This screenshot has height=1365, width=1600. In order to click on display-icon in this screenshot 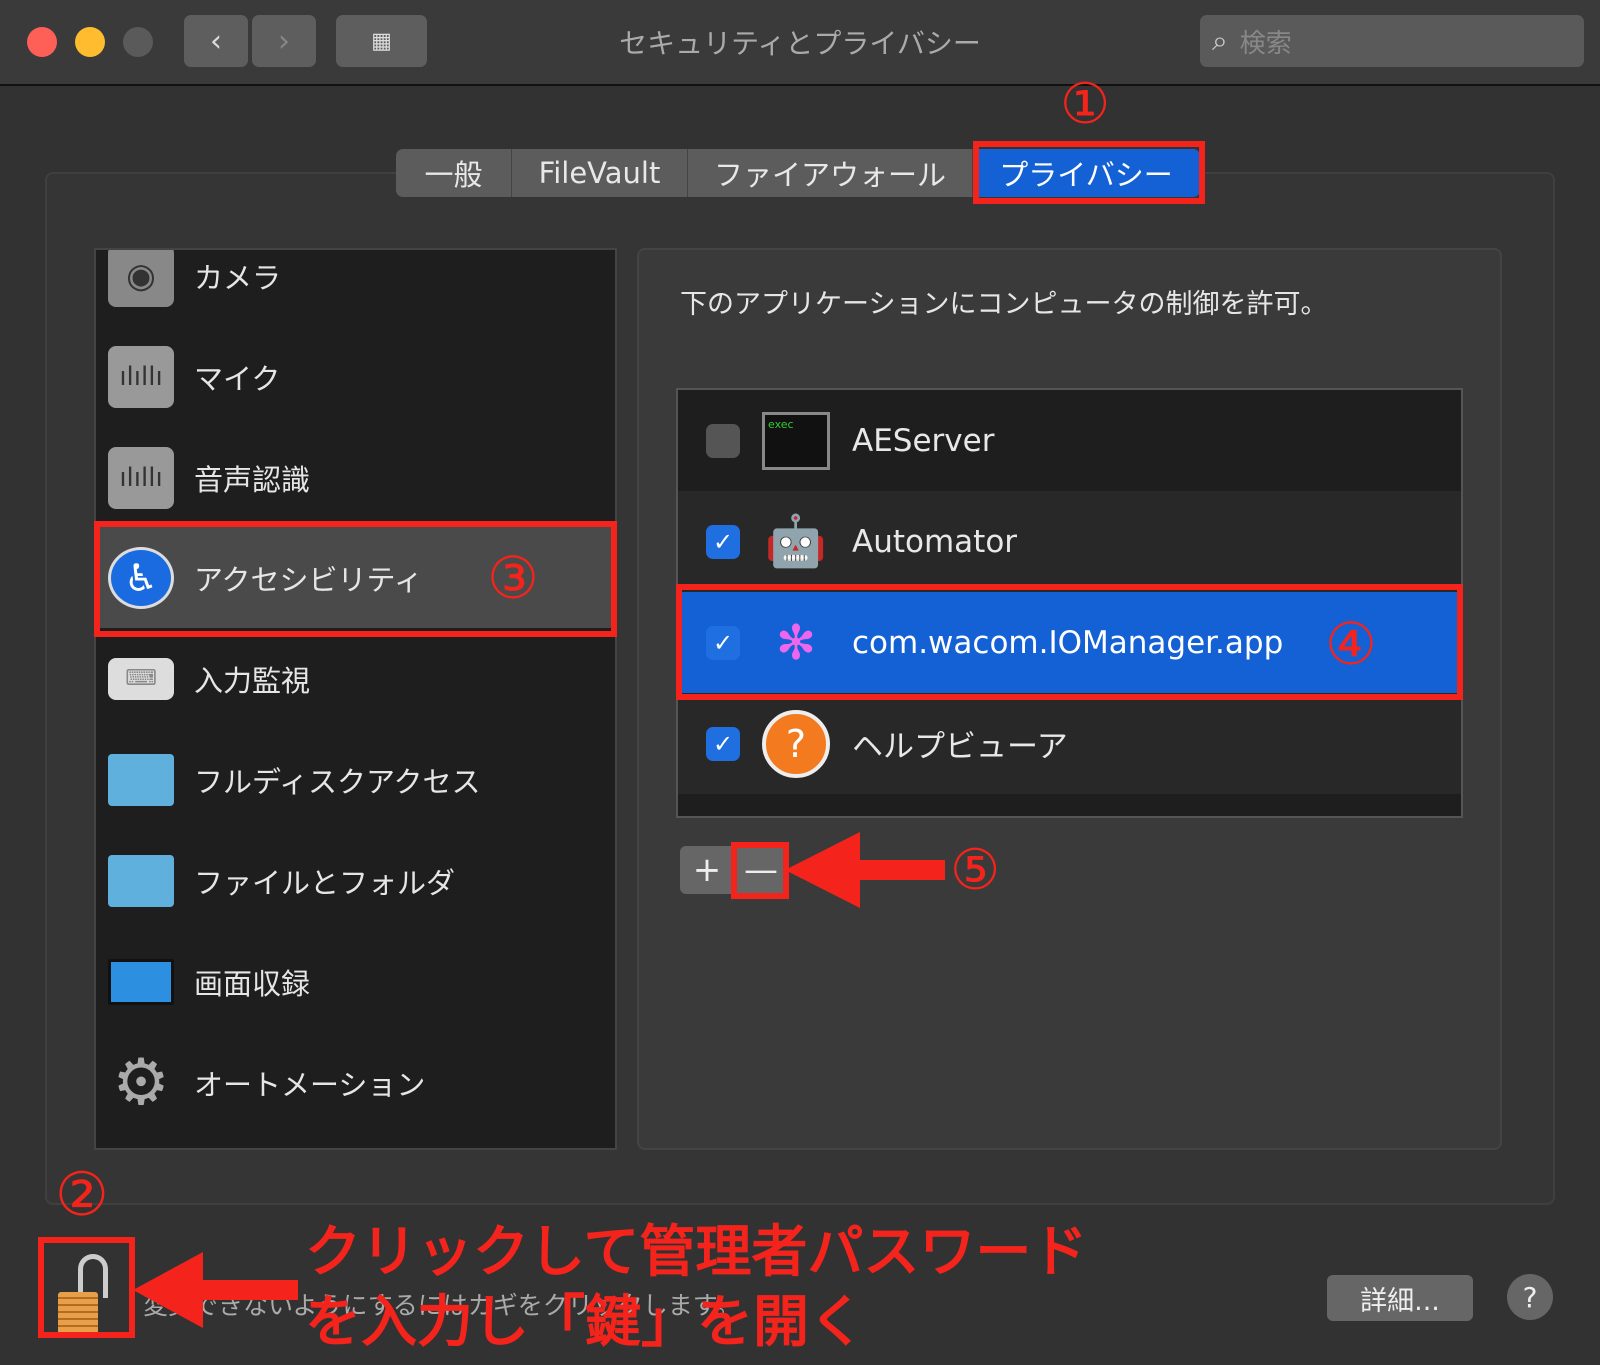, I will do `click(141, 981)`.